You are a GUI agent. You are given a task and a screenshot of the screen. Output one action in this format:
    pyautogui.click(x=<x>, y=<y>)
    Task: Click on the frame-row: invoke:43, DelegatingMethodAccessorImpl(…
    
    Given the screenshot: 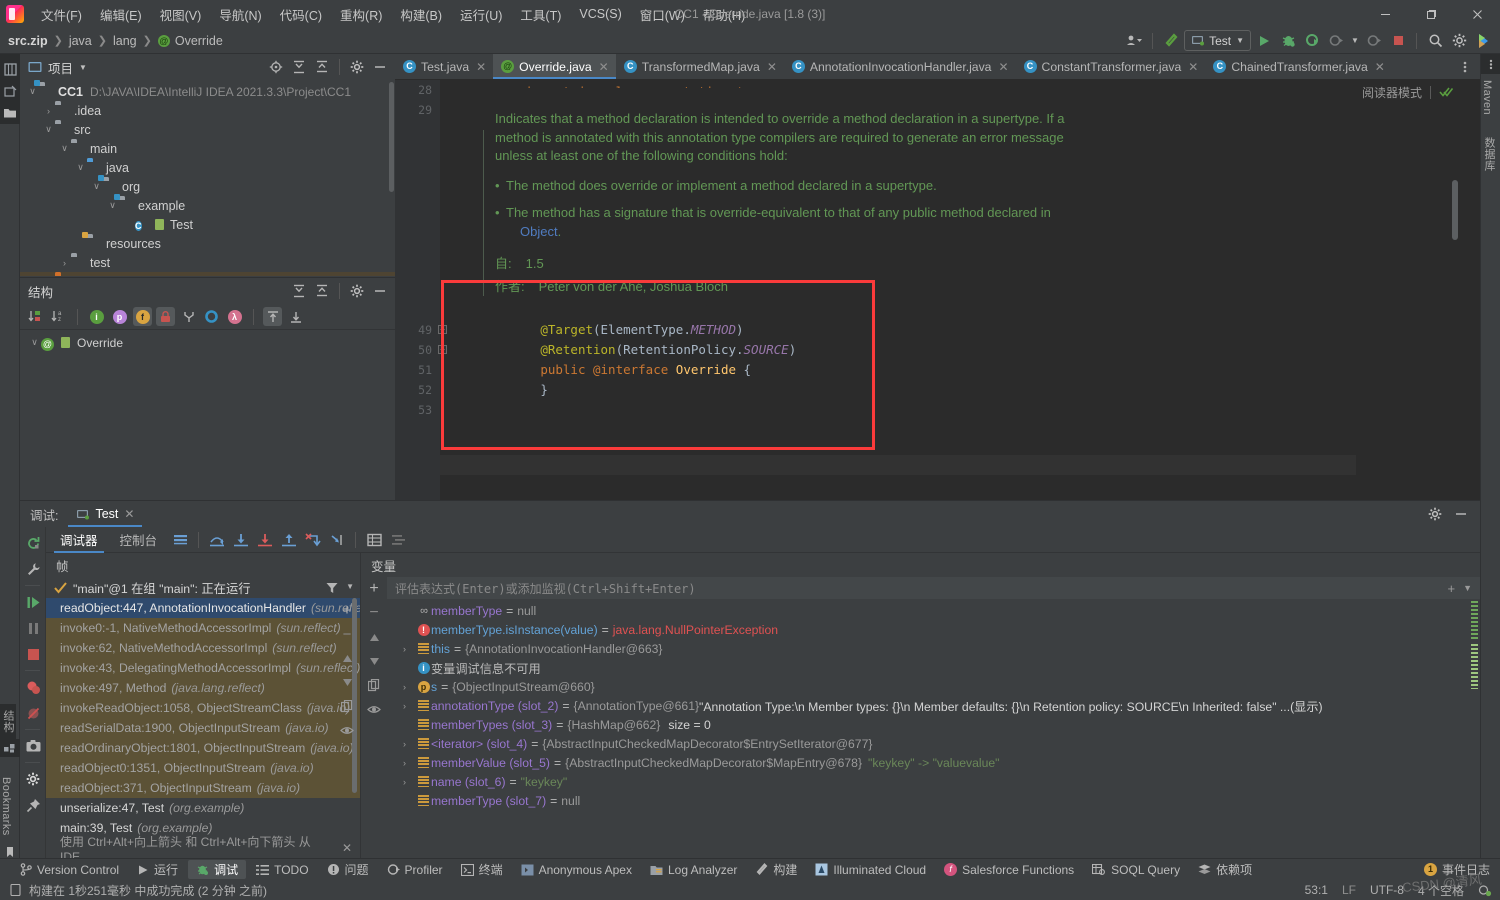 What is the action you would take?
    pyautogui.click(x=203, y=668)
    